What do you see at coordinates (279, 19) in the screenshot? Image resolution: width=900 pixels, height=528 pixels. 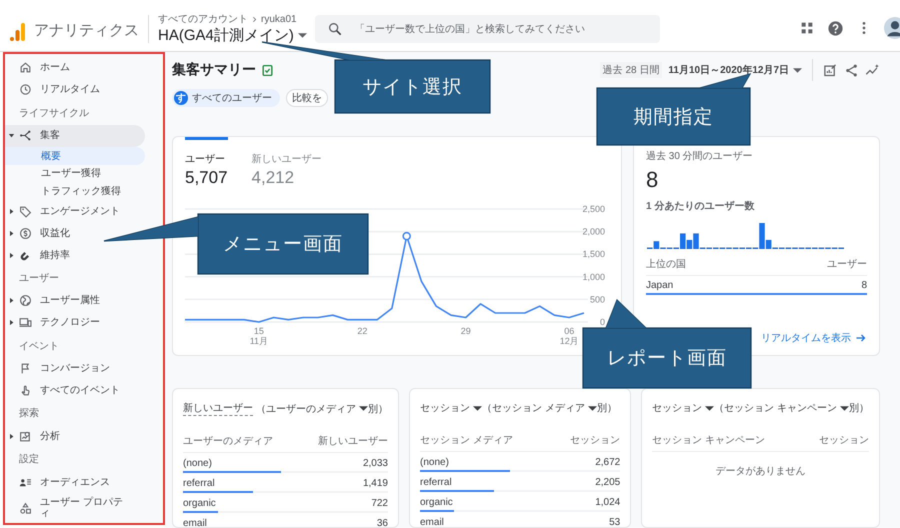 I see `breadcrumb-link: ryuka01` at bounding box center [279, 19].